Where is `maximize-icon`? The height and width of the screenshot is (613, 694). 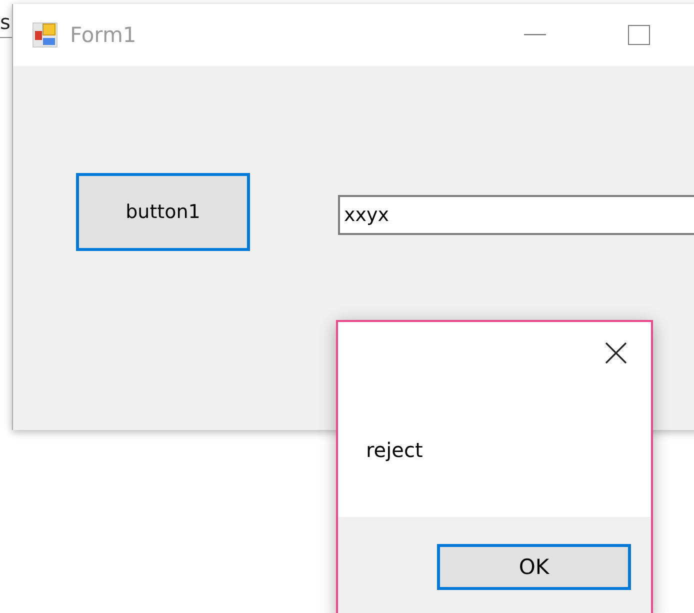
maximize-icon is located at coordinates (639, 35).